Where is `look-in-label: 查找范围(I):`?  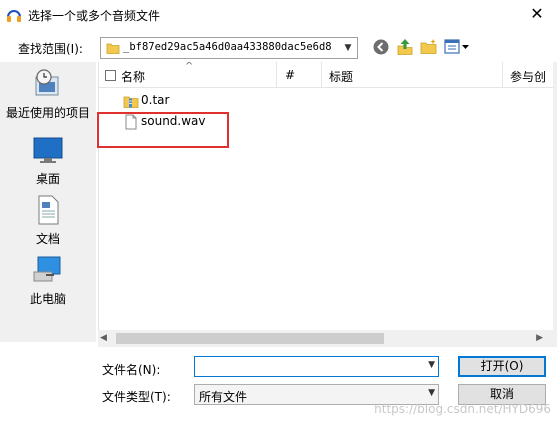 look-in-label: 查找范围(I): is located at coordinates (50, 49).